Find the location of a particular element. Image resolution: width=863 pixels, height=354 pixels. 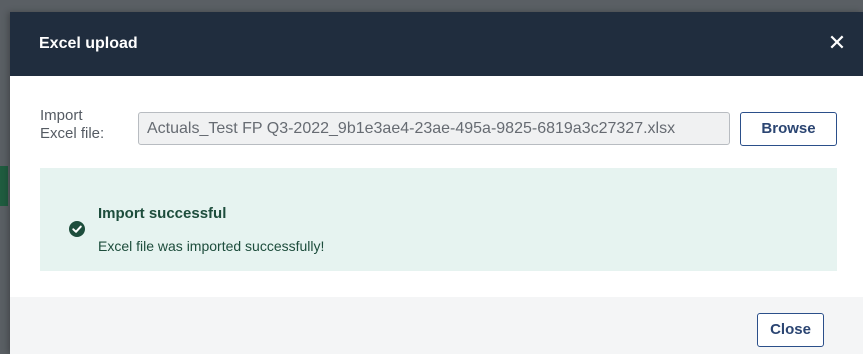

alert-title: Import successful is located at coordinates (162, 213).